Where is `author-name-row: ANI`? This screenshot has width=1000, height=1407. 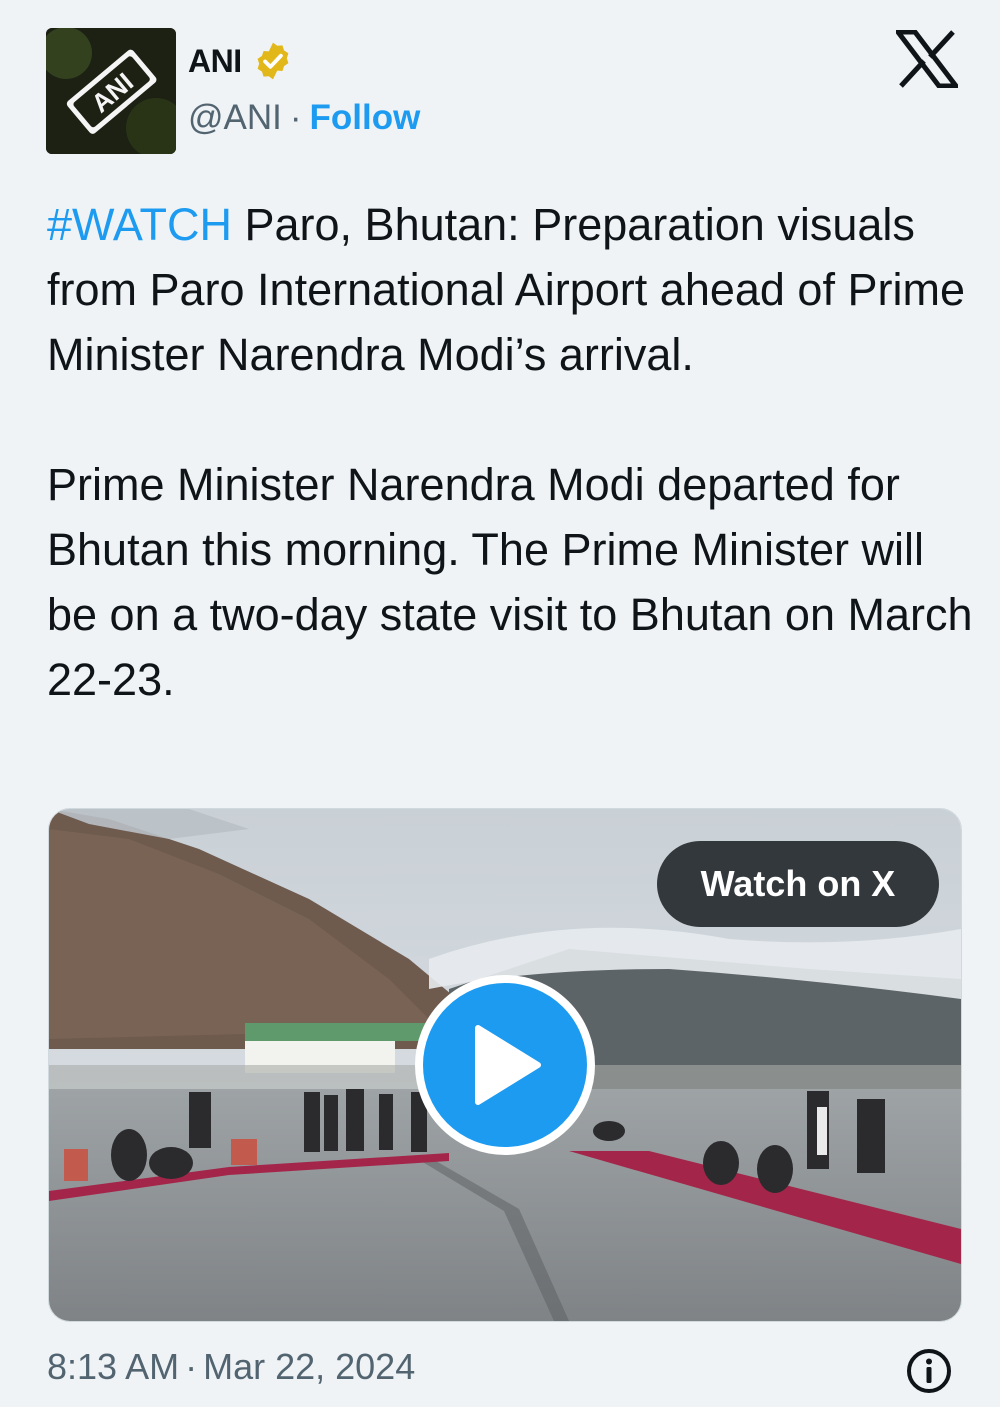
author-name-row: ANI is located at coordinates (241, 61).